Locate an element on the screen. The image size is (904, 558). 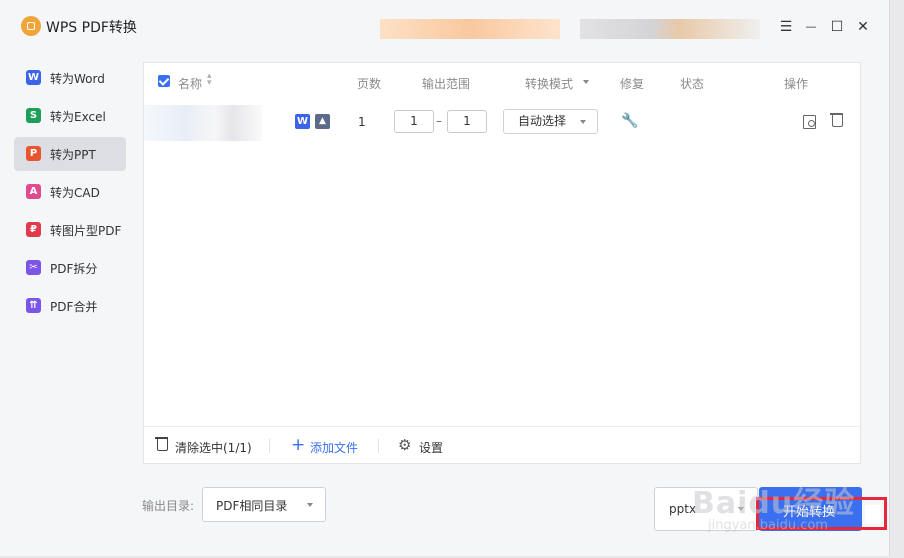
add-icon: + is located at coordinates (298, 445).